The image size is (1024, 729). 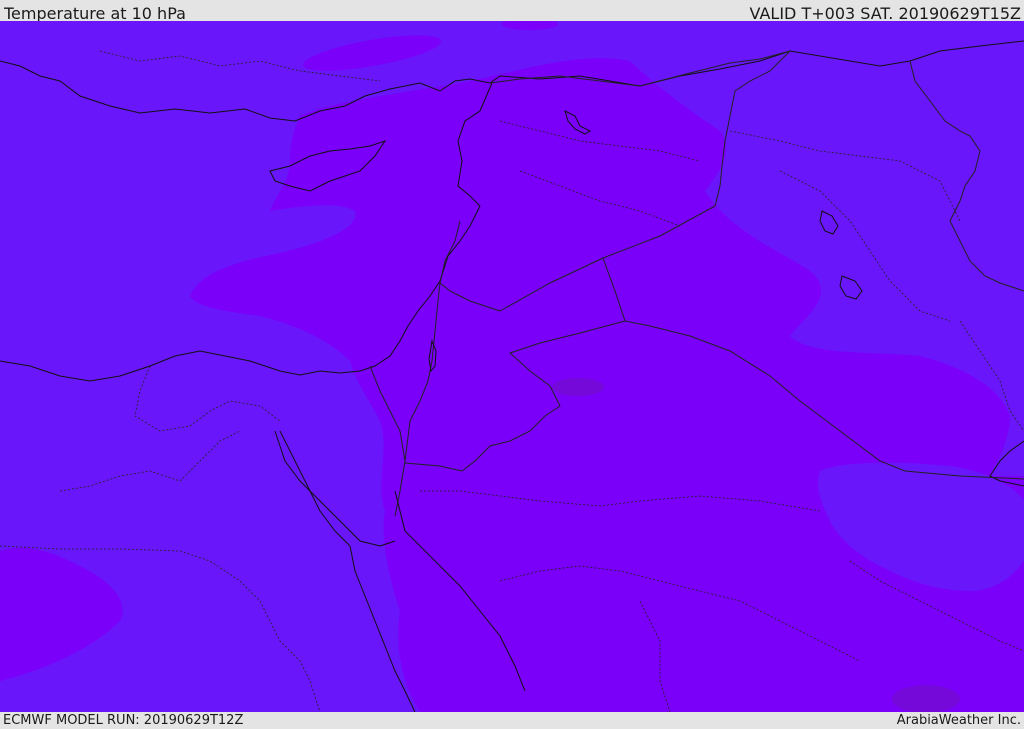 What do you see at coordinates (926, 698) in the screenshot?
I see `warmest-spot-southeast` at bounding box center [926, 698].